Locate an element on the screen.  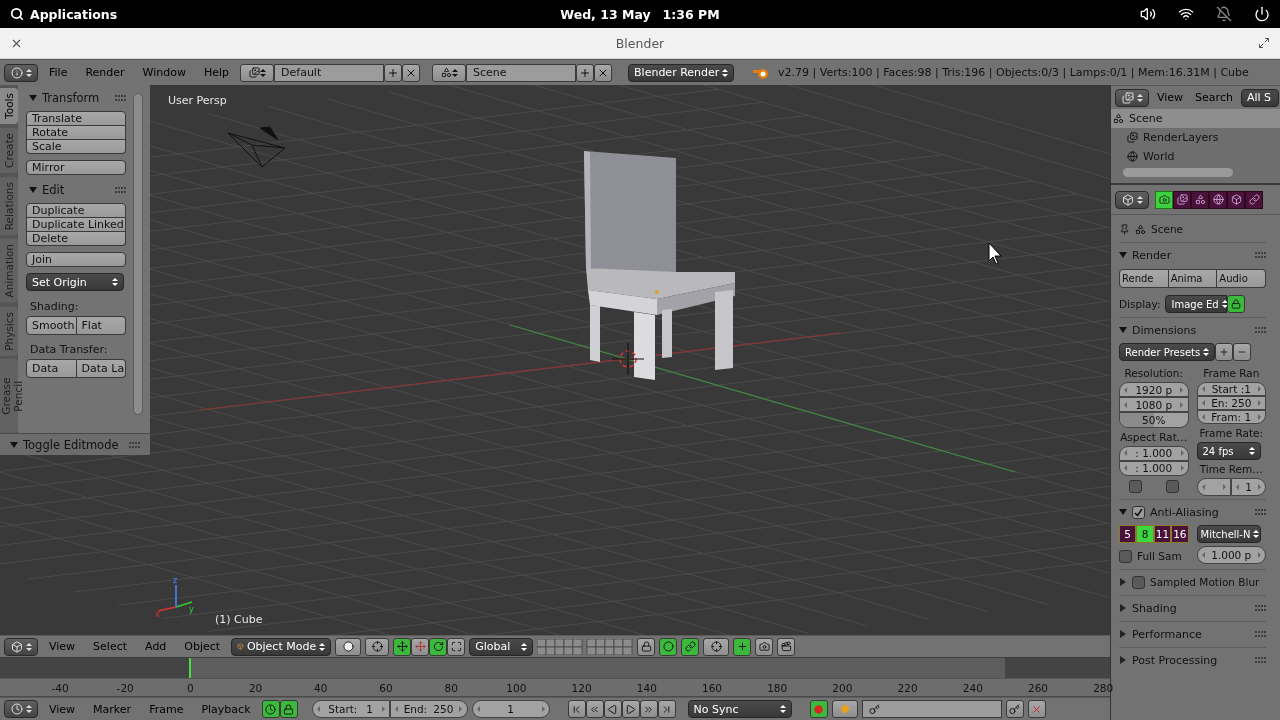
tool-button: Data La is located at coordinates (101, 368).